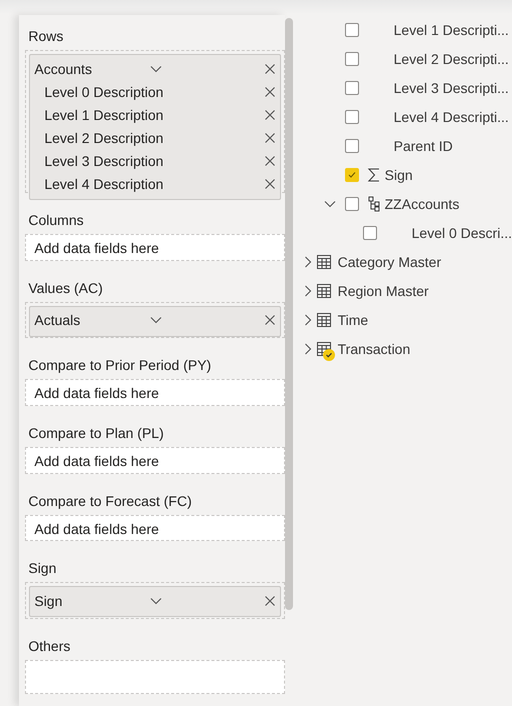 The width and height of the screenshot is (512, 706). I want to click on field-name: Accounts, so click(63, 68).